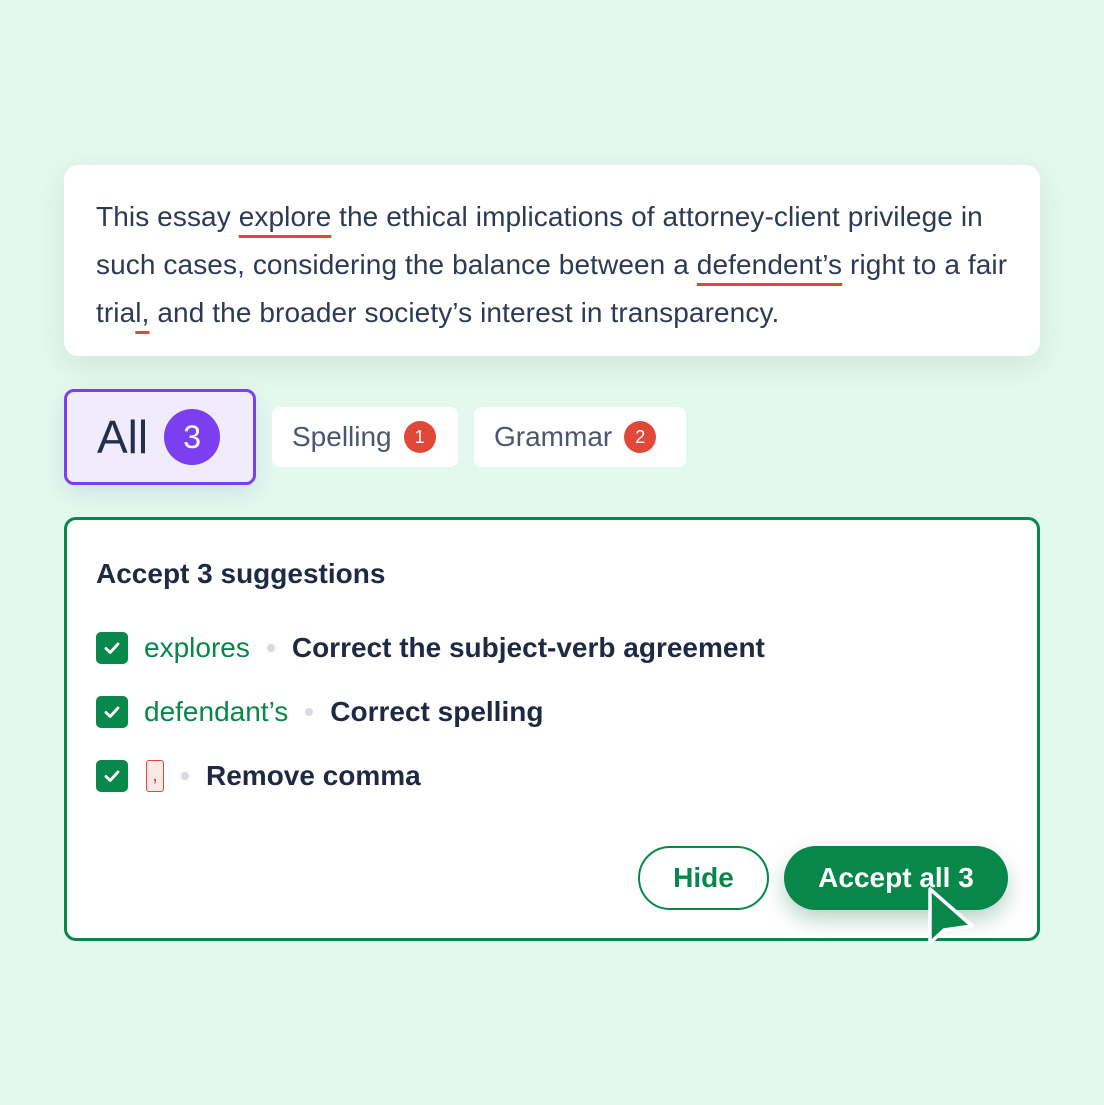 The height and width of the screenshot is (1105, 1104). What do you see at coordinates (241, 573) in the screenshot?
I see `panel-title: Accept 3 suggestions` at bounding box center [241, 573].